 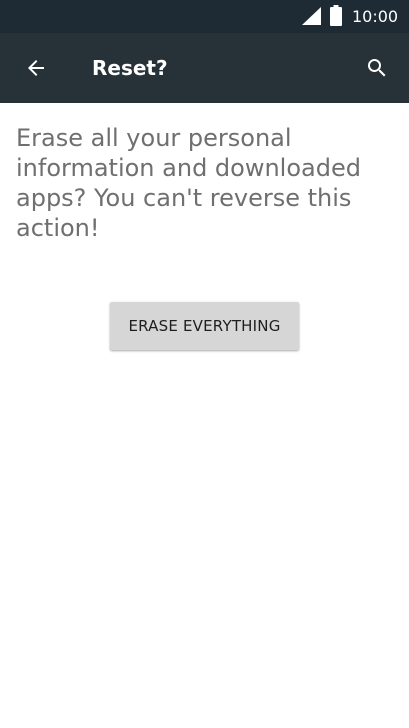 I want to click on status-bar: 10:00, so click(x=204, y=16).